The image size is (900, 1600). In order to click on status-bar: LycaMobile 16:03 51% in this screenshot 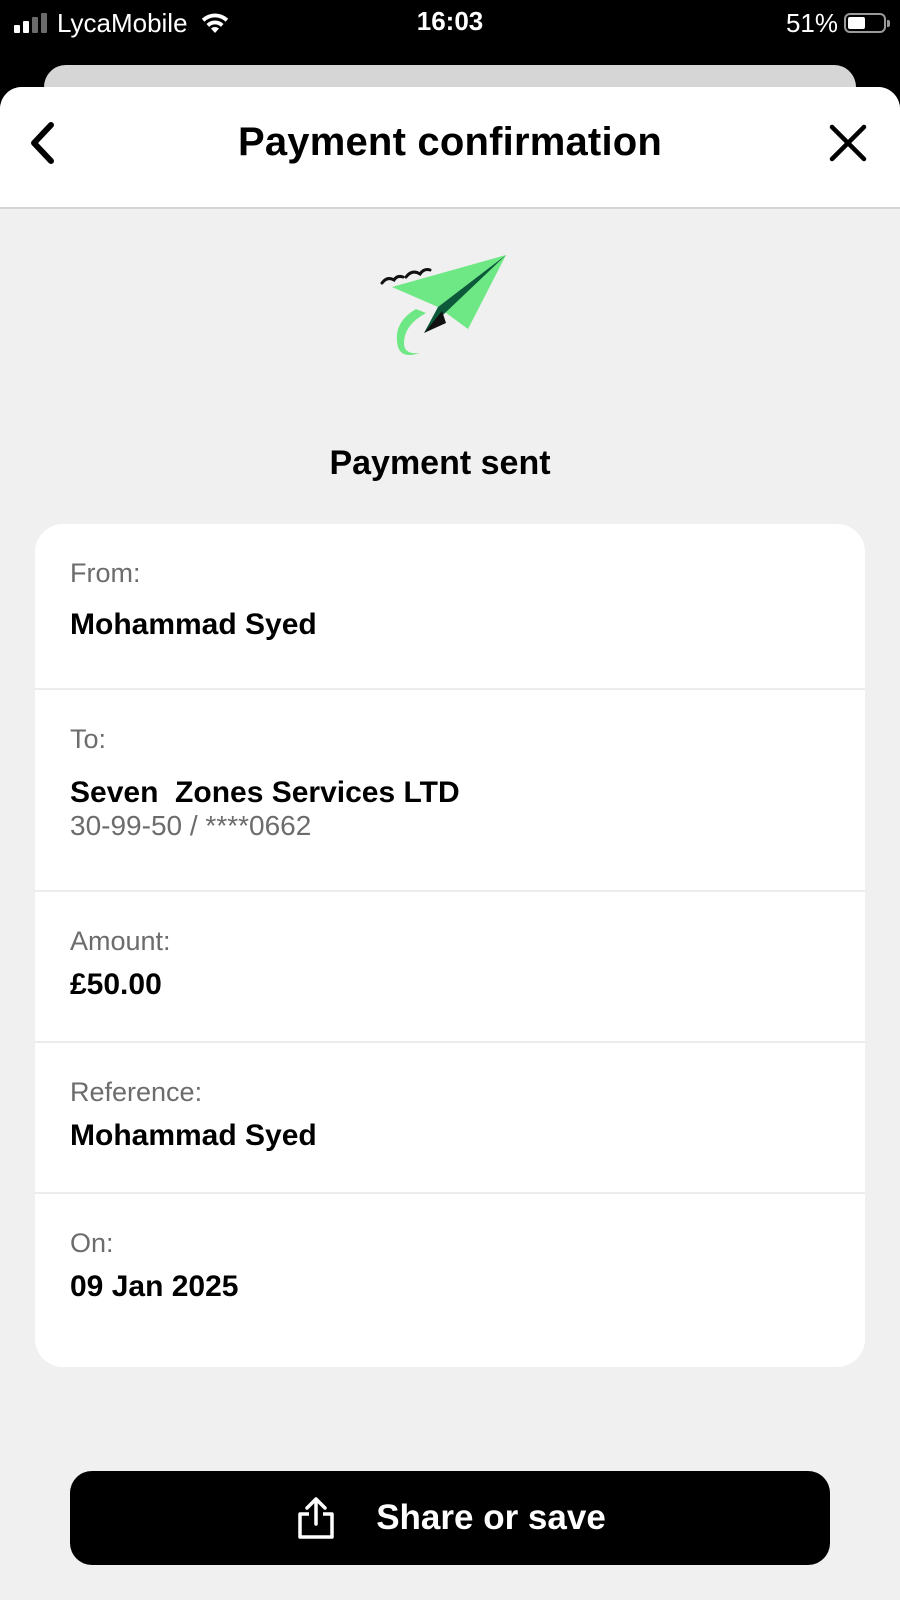, I will do `click(450, 23)`.